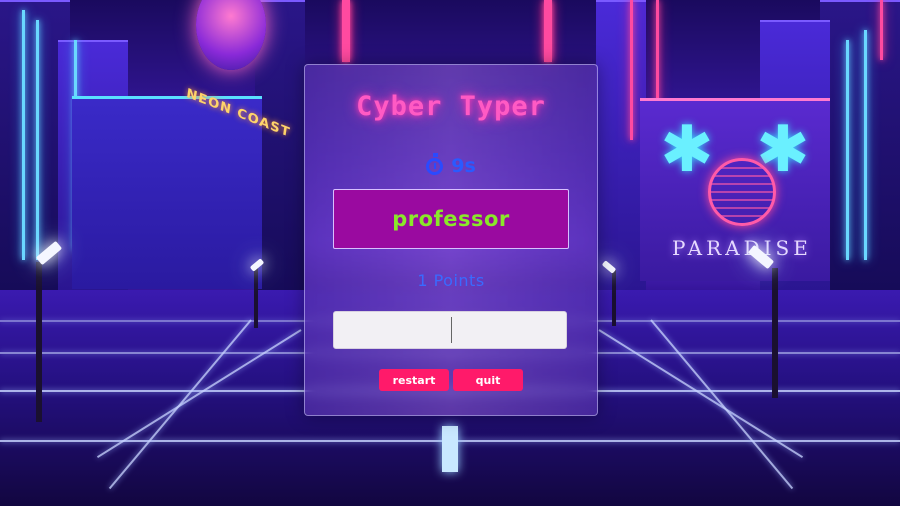 The image size is (900, 506). What do you see at coordinates (451, 106) in the screenshot?
I see `game-title: Cyber Typer` at bounding box center [451, 106].